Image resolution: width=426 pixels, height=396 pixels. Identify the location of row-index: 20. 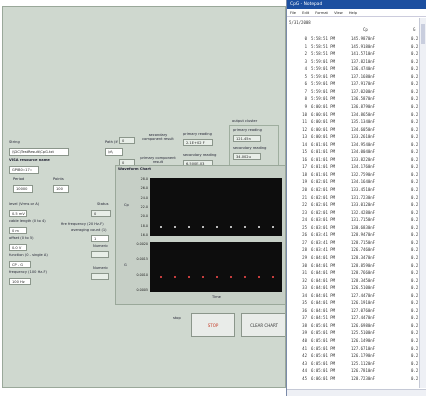
(304, 189).